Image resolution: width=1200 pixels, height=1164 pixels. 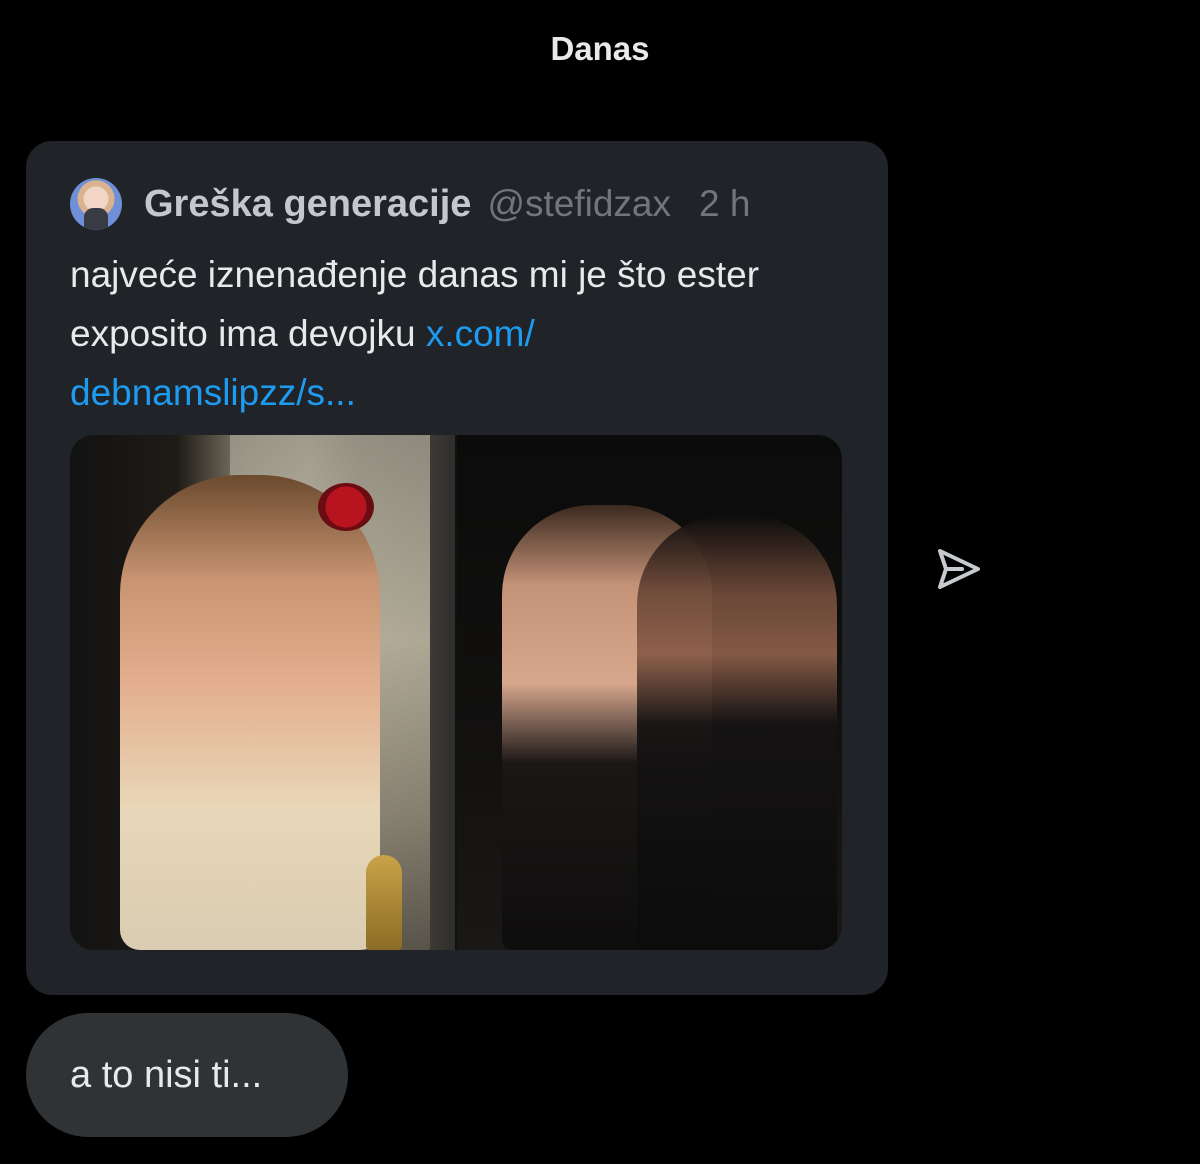 What do you see at coordinates (346, 507) in the screenshot?
I see `photo-1-rose` at bounding box center [346, 507].